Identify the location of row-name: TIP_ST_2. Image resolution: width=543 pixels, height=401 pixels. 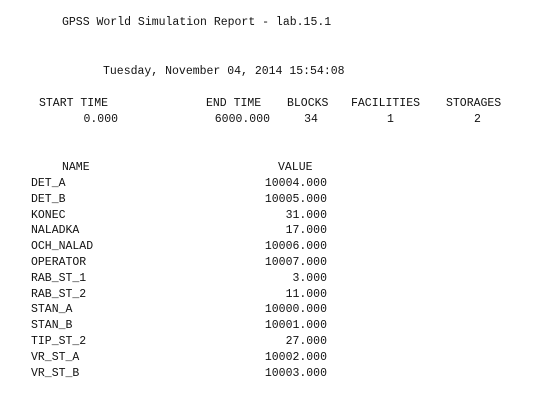
(59, 341).